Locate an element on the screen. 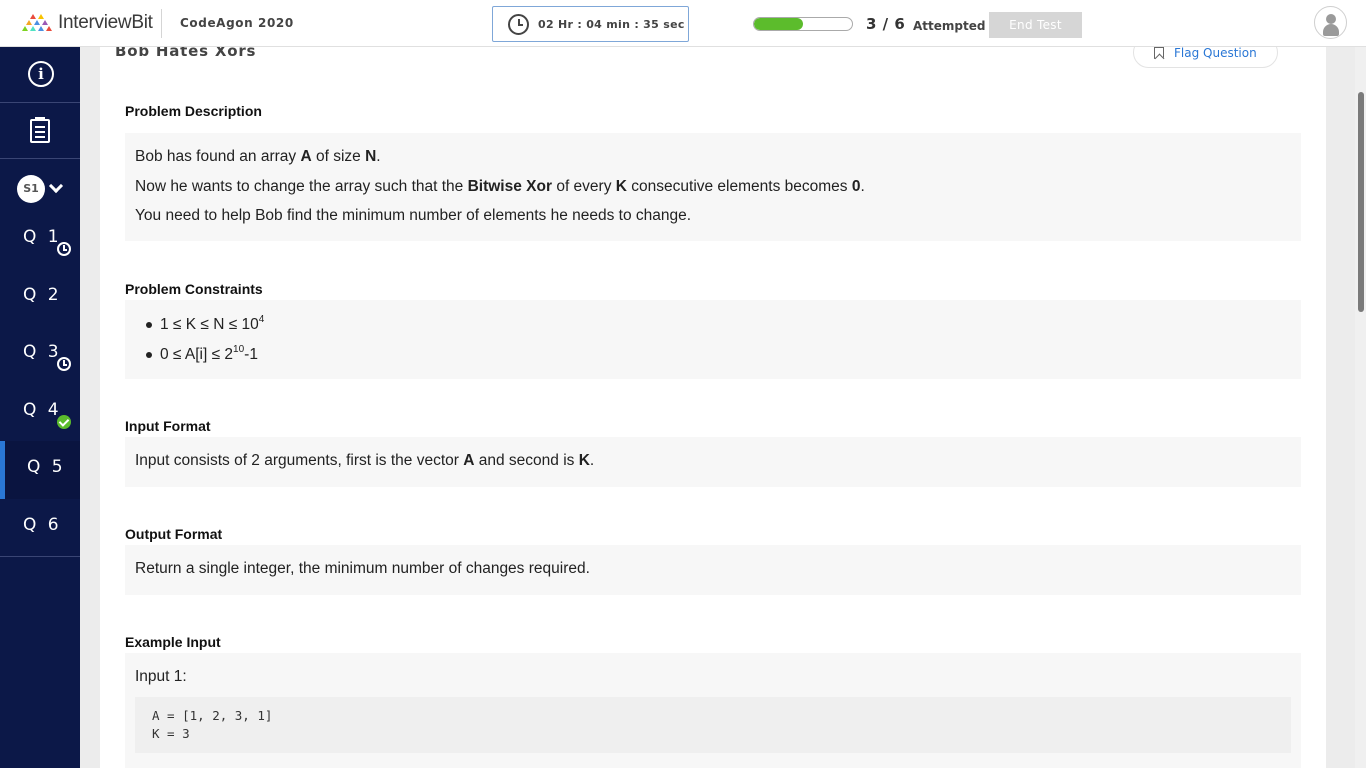  progress-fill is located at coordinates (778, 24).